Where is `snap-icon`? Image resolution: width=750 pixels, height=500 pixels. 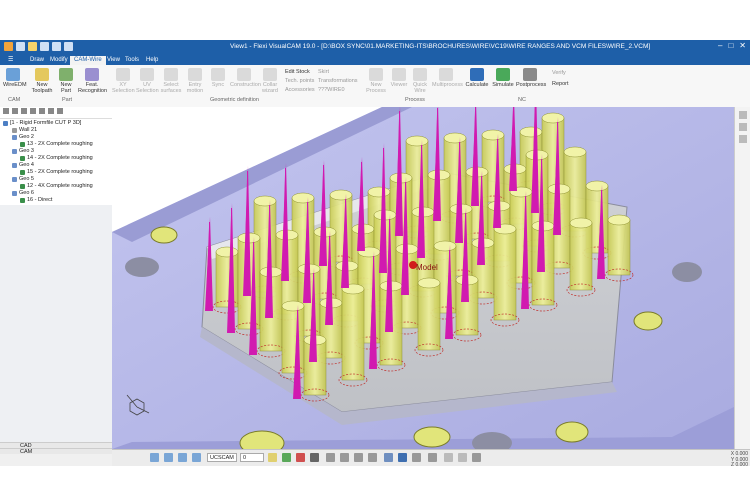 snap-icon is located at coordinates (388, 457).